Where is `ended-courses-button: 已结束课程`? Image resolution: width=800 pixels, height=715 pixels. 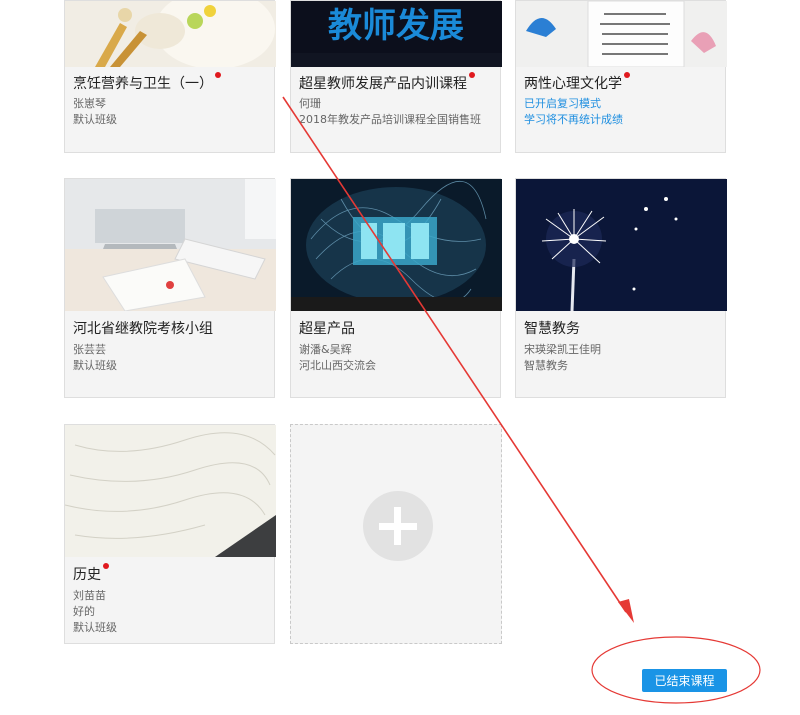
ended-courses-button: 已结束课程 is located at coordinates (684, 680).